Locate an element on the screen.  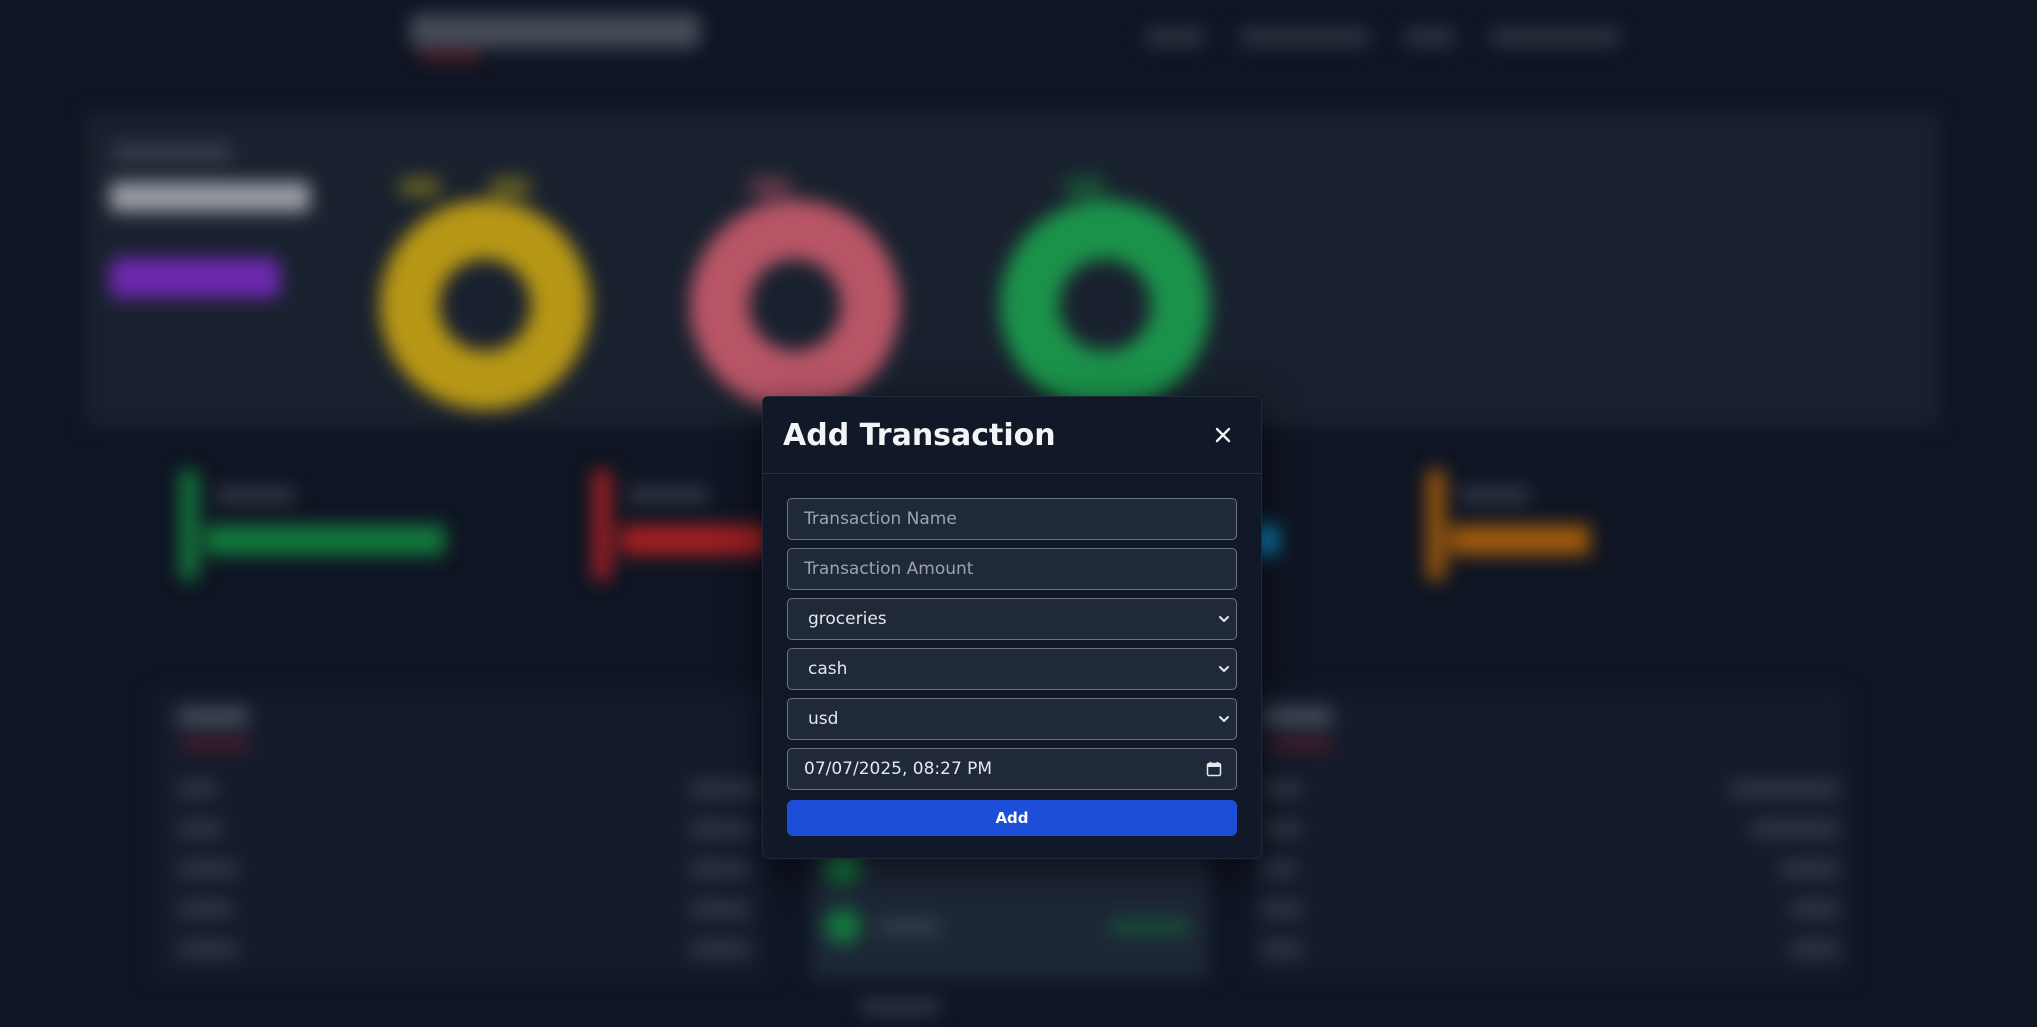
modal-title: Add Transaction is located at coordinates (919, 435).